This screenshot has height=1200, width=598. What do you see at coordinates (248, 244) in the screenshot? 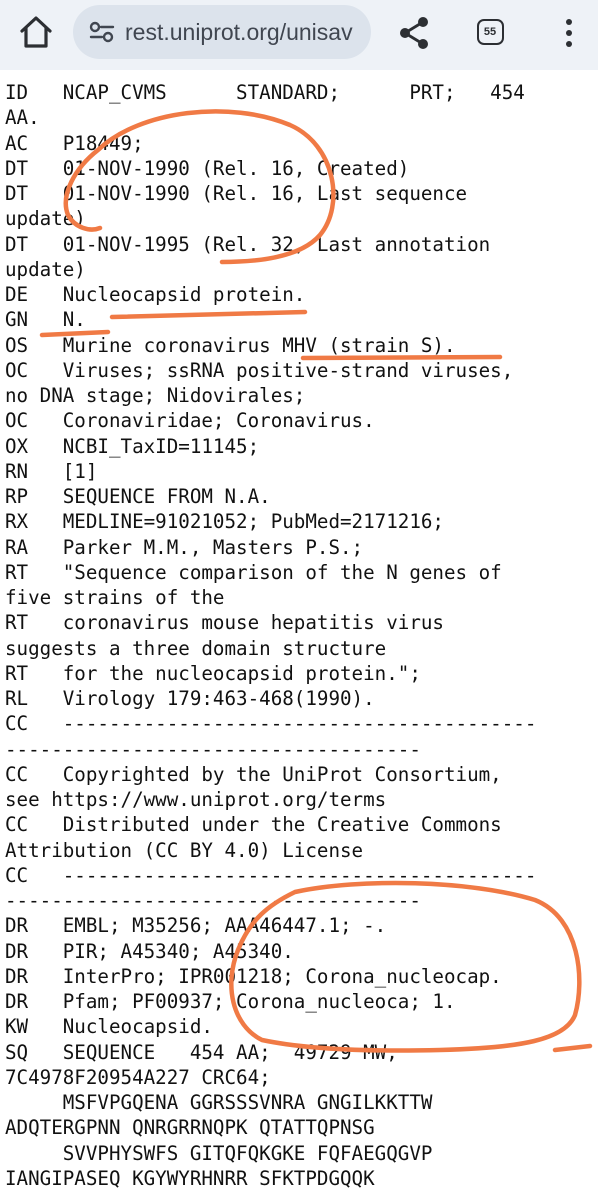
I see `entry-line: DT 01-NOV-1995 (Rel. 32, Last annotation` at bounding box center [248, 244].